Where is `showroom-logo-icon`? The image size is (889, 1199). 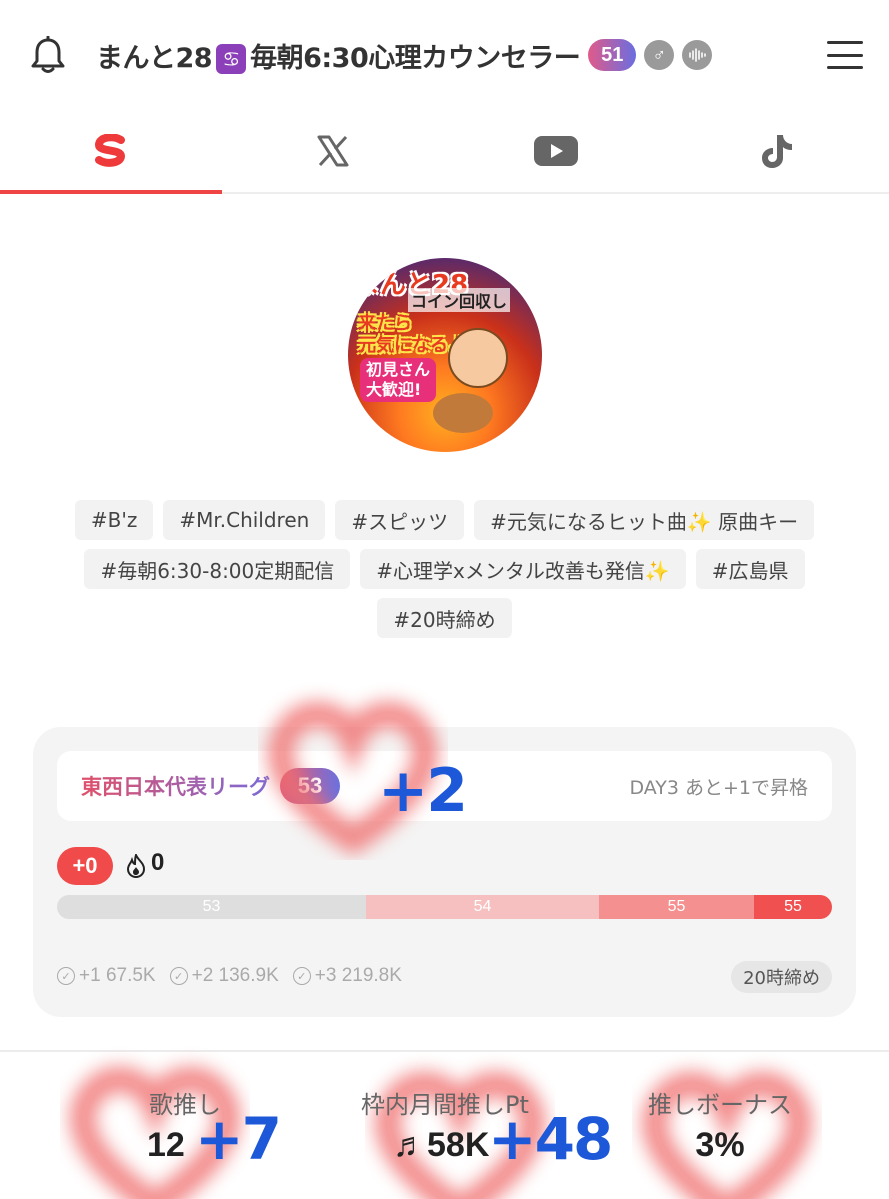 showroom-logo-icon is located at coordinates (110, 150).